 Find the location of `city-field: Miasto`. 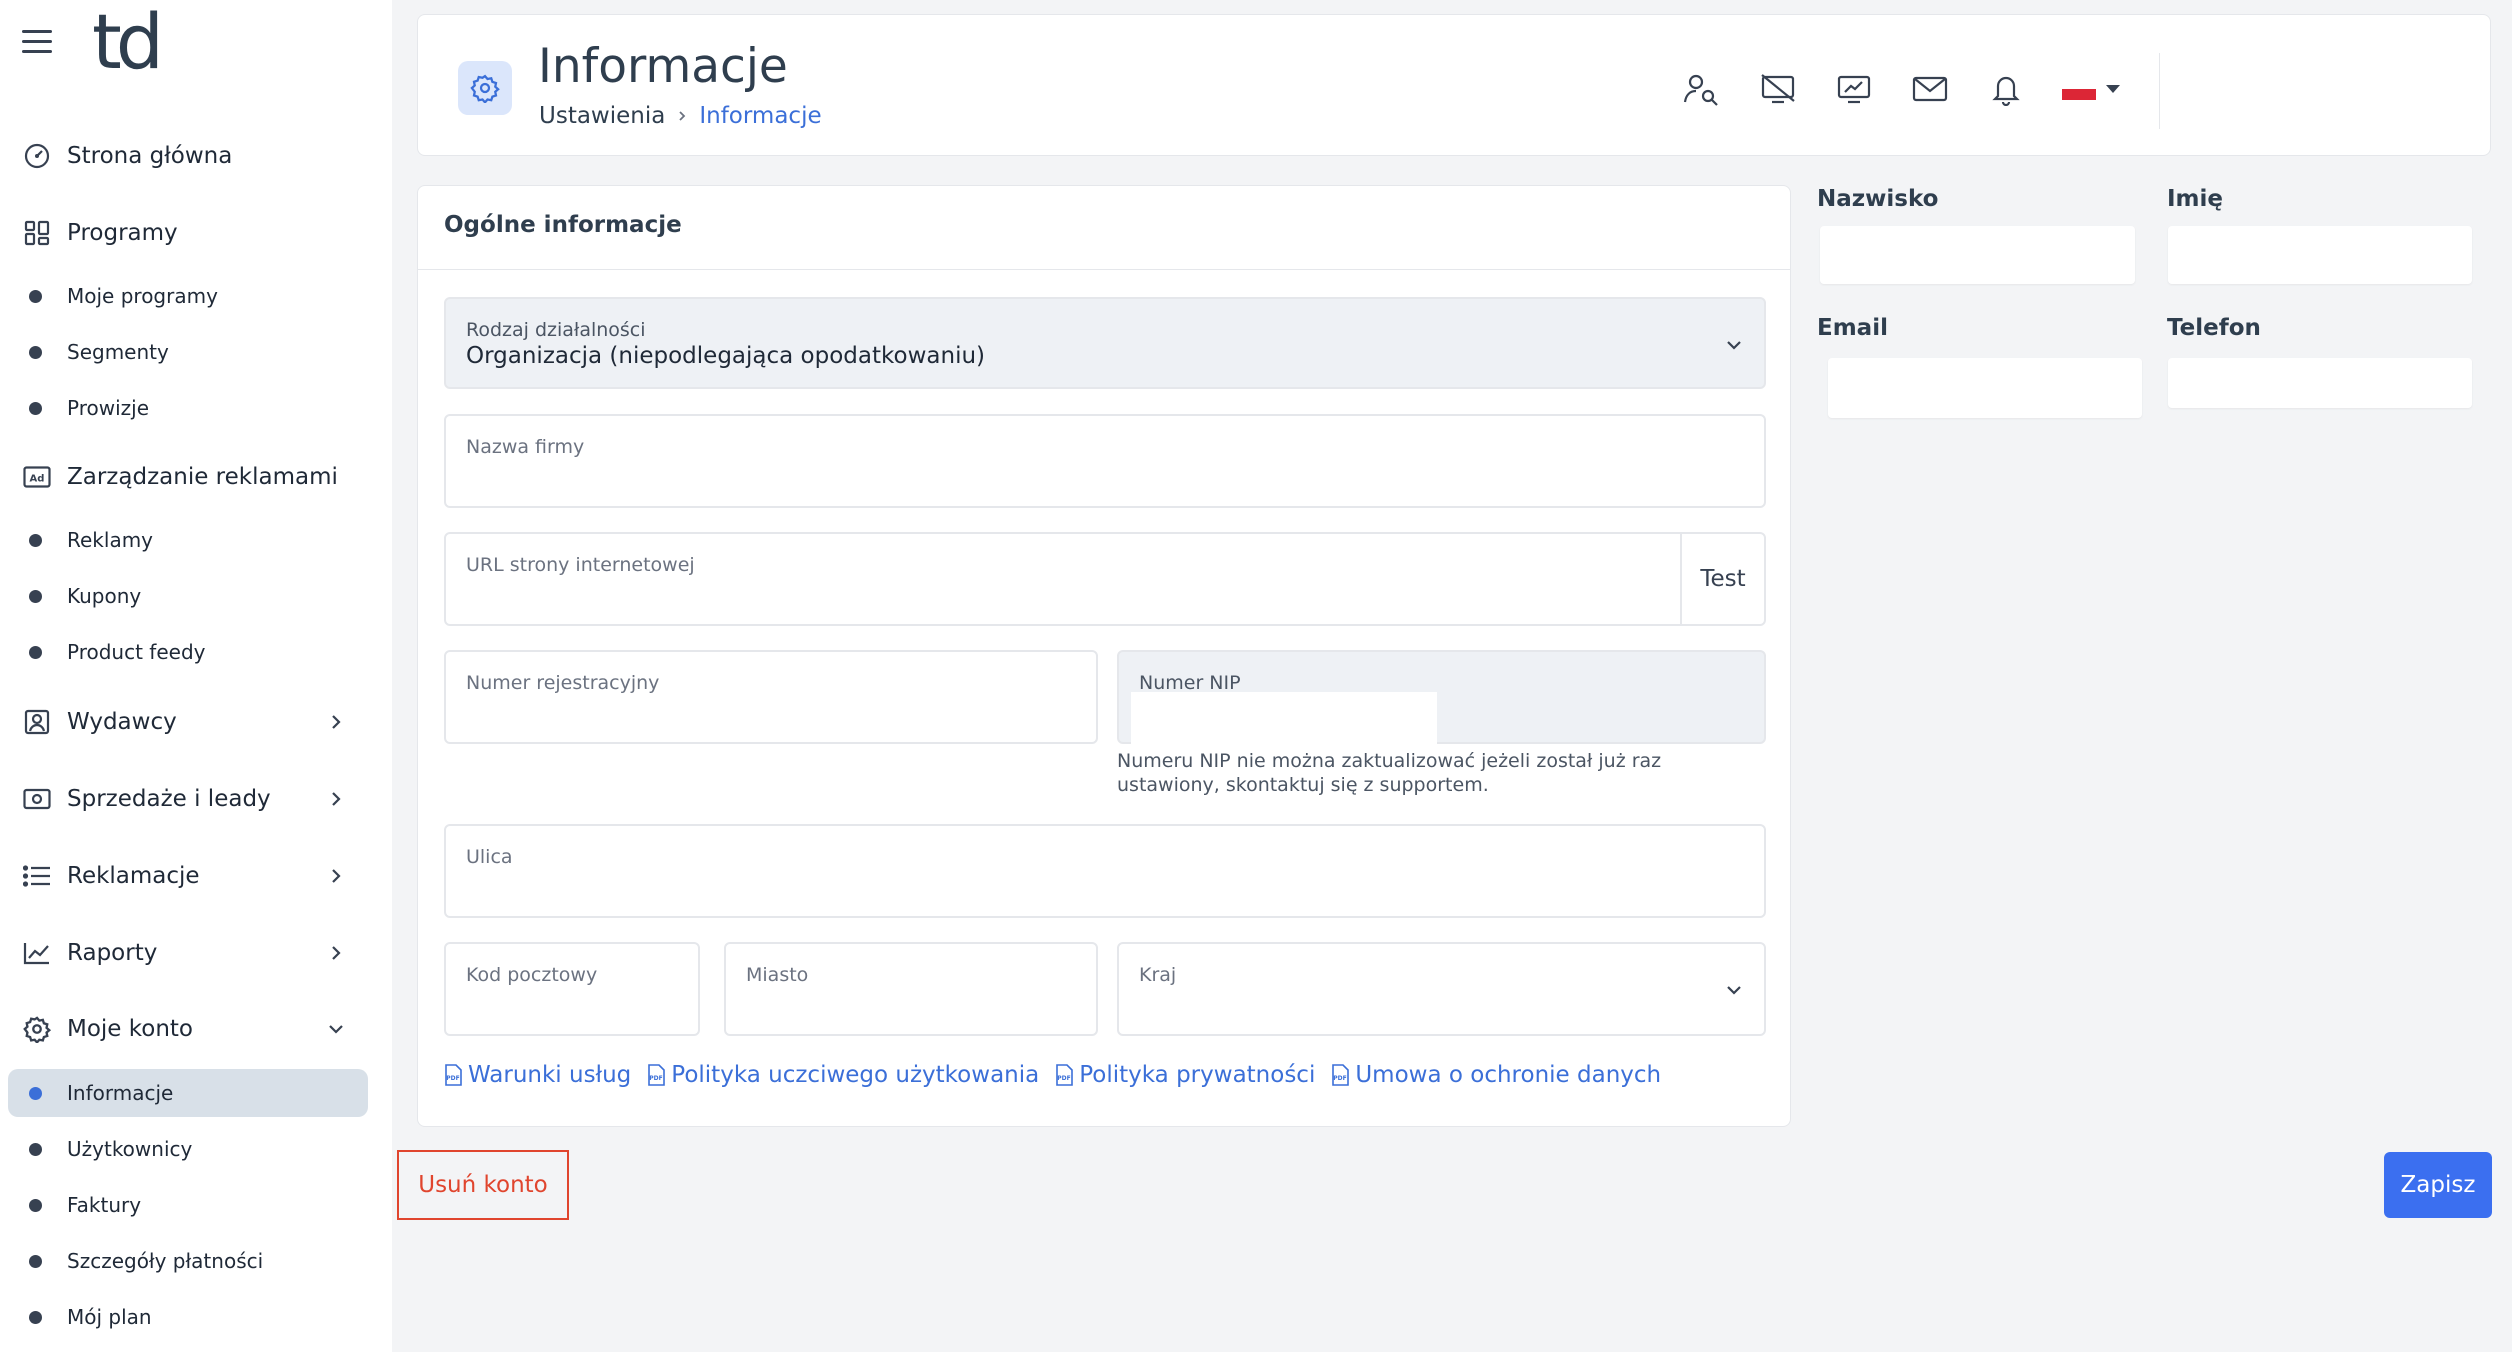

city-field: Miasto is located at coordinates (911, 989).